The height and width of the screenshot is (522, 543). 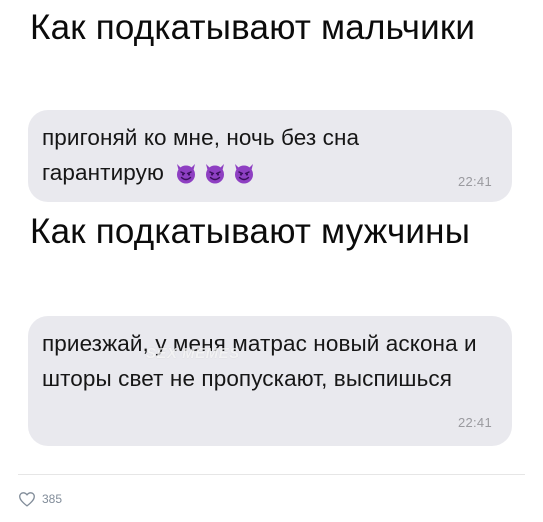 I want to click on heart-icon, so click(x=27, y=499).